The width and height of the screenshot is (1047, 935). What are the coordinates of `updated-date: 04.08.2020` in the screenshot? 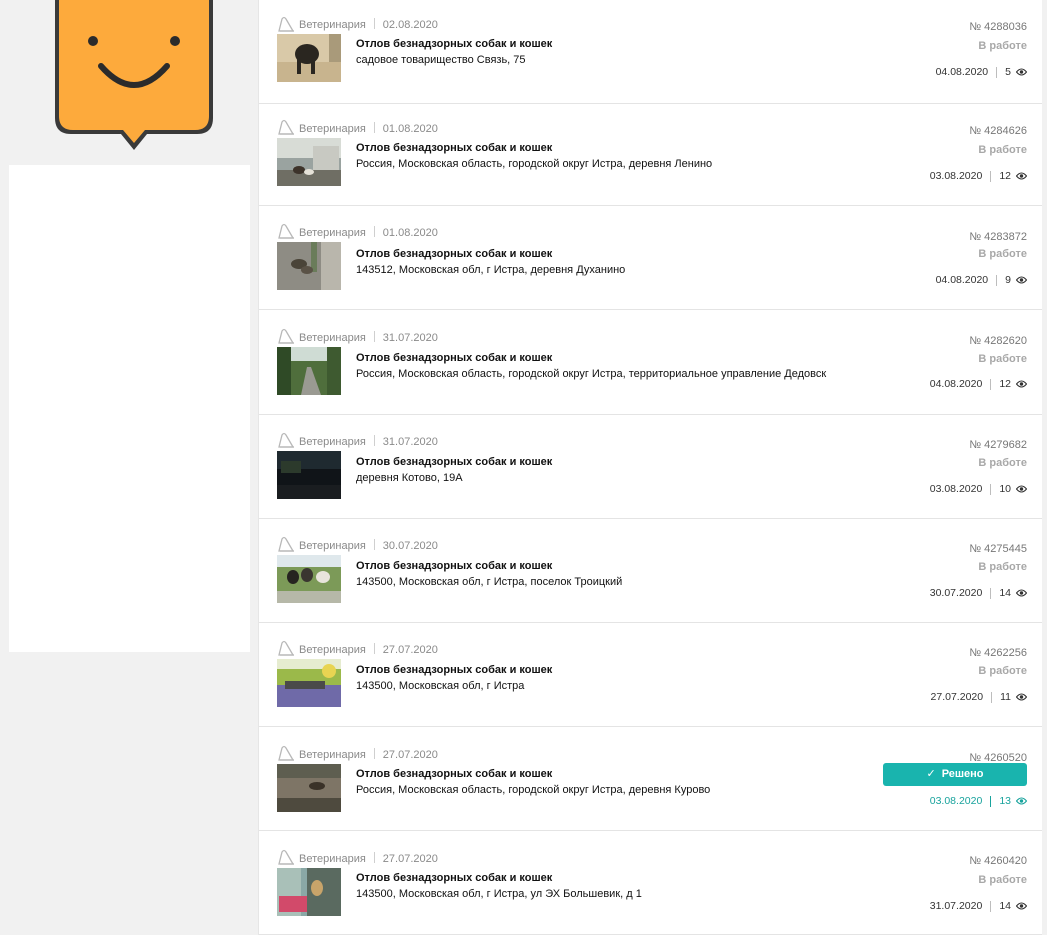 It's located at (962, 72).